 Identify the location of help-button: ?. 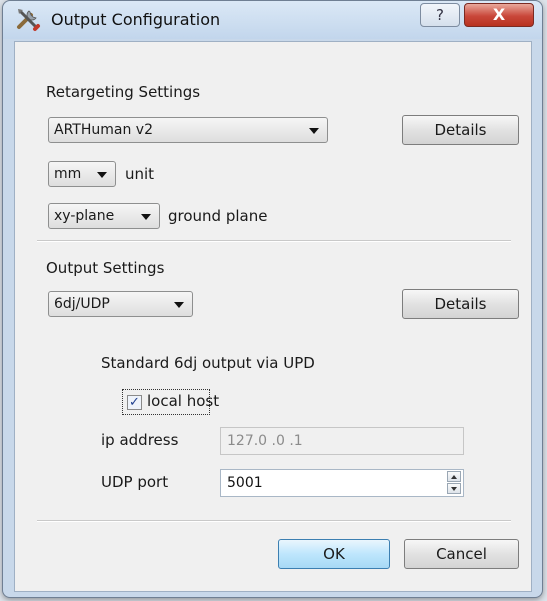
(440, 15).